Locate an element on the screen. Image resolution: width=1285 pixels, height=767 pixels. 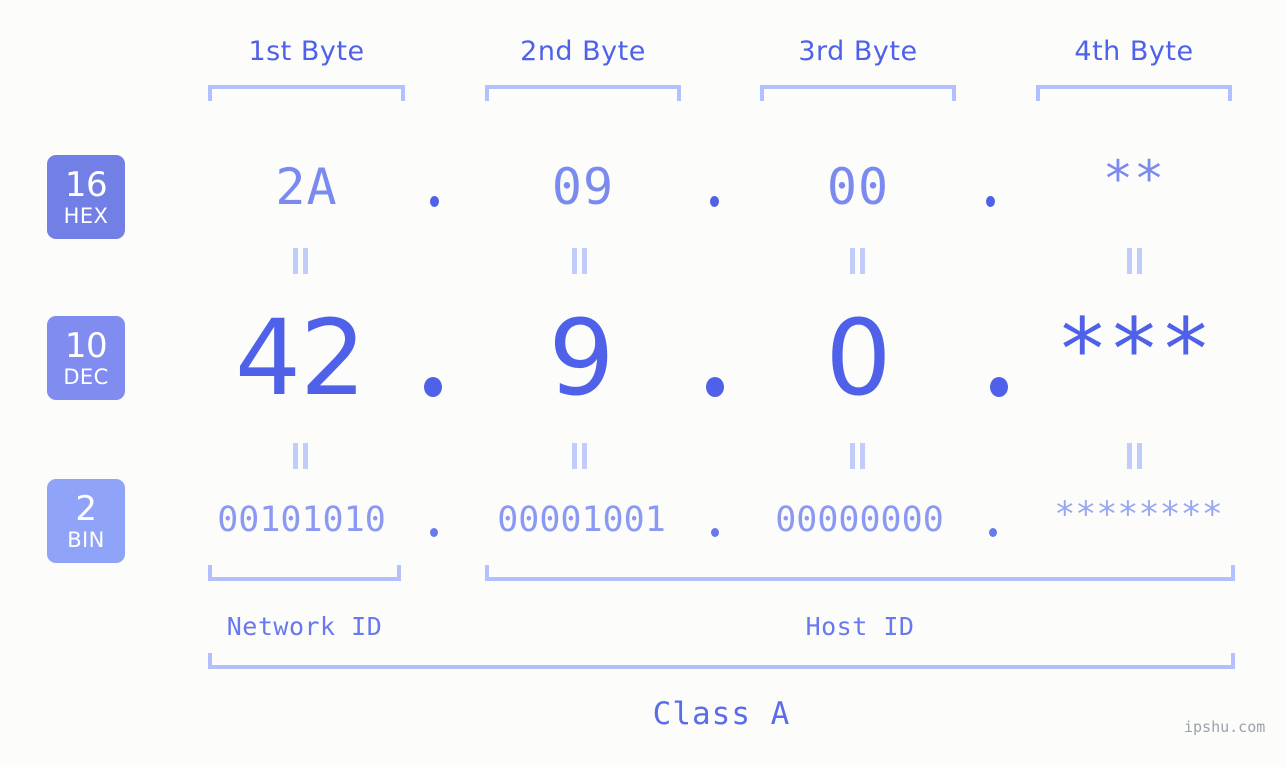
hex-byte-2: 09 is located at coordinates (583, 187).